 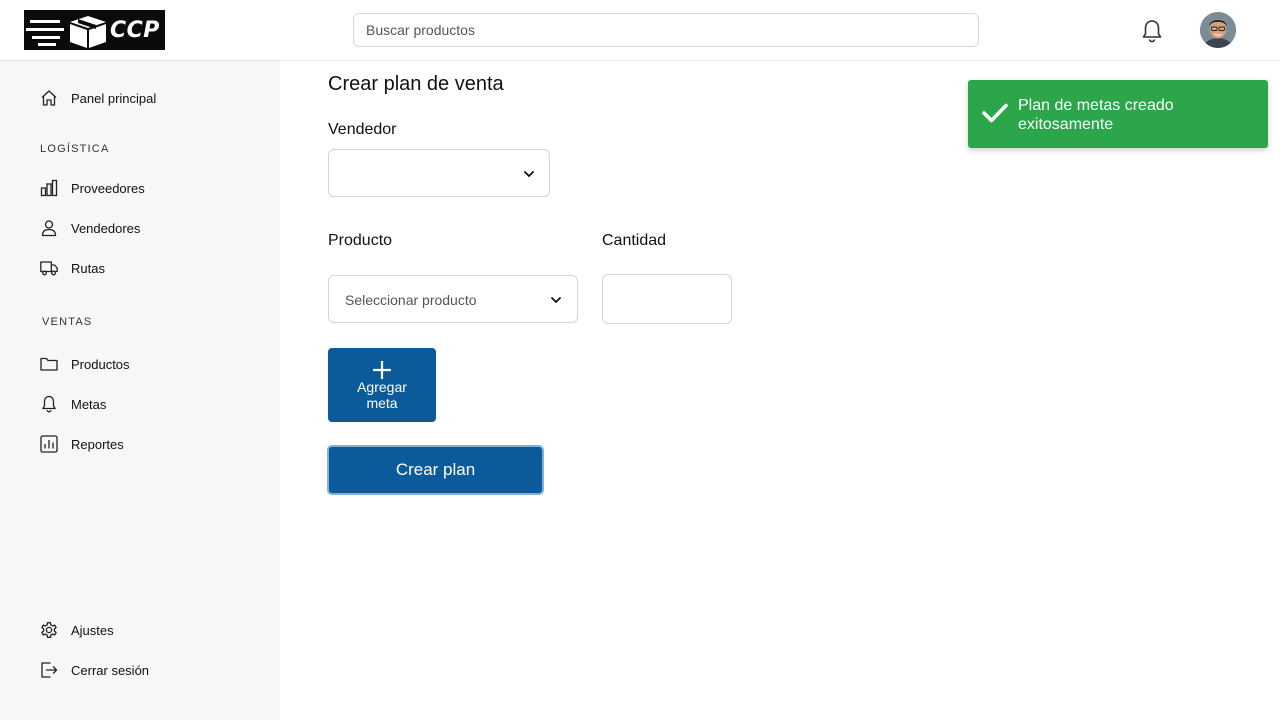 What do you see at coordinates (49, 630) in the screenshot?
I see `gear-icon` at bounding box center [49, 630].